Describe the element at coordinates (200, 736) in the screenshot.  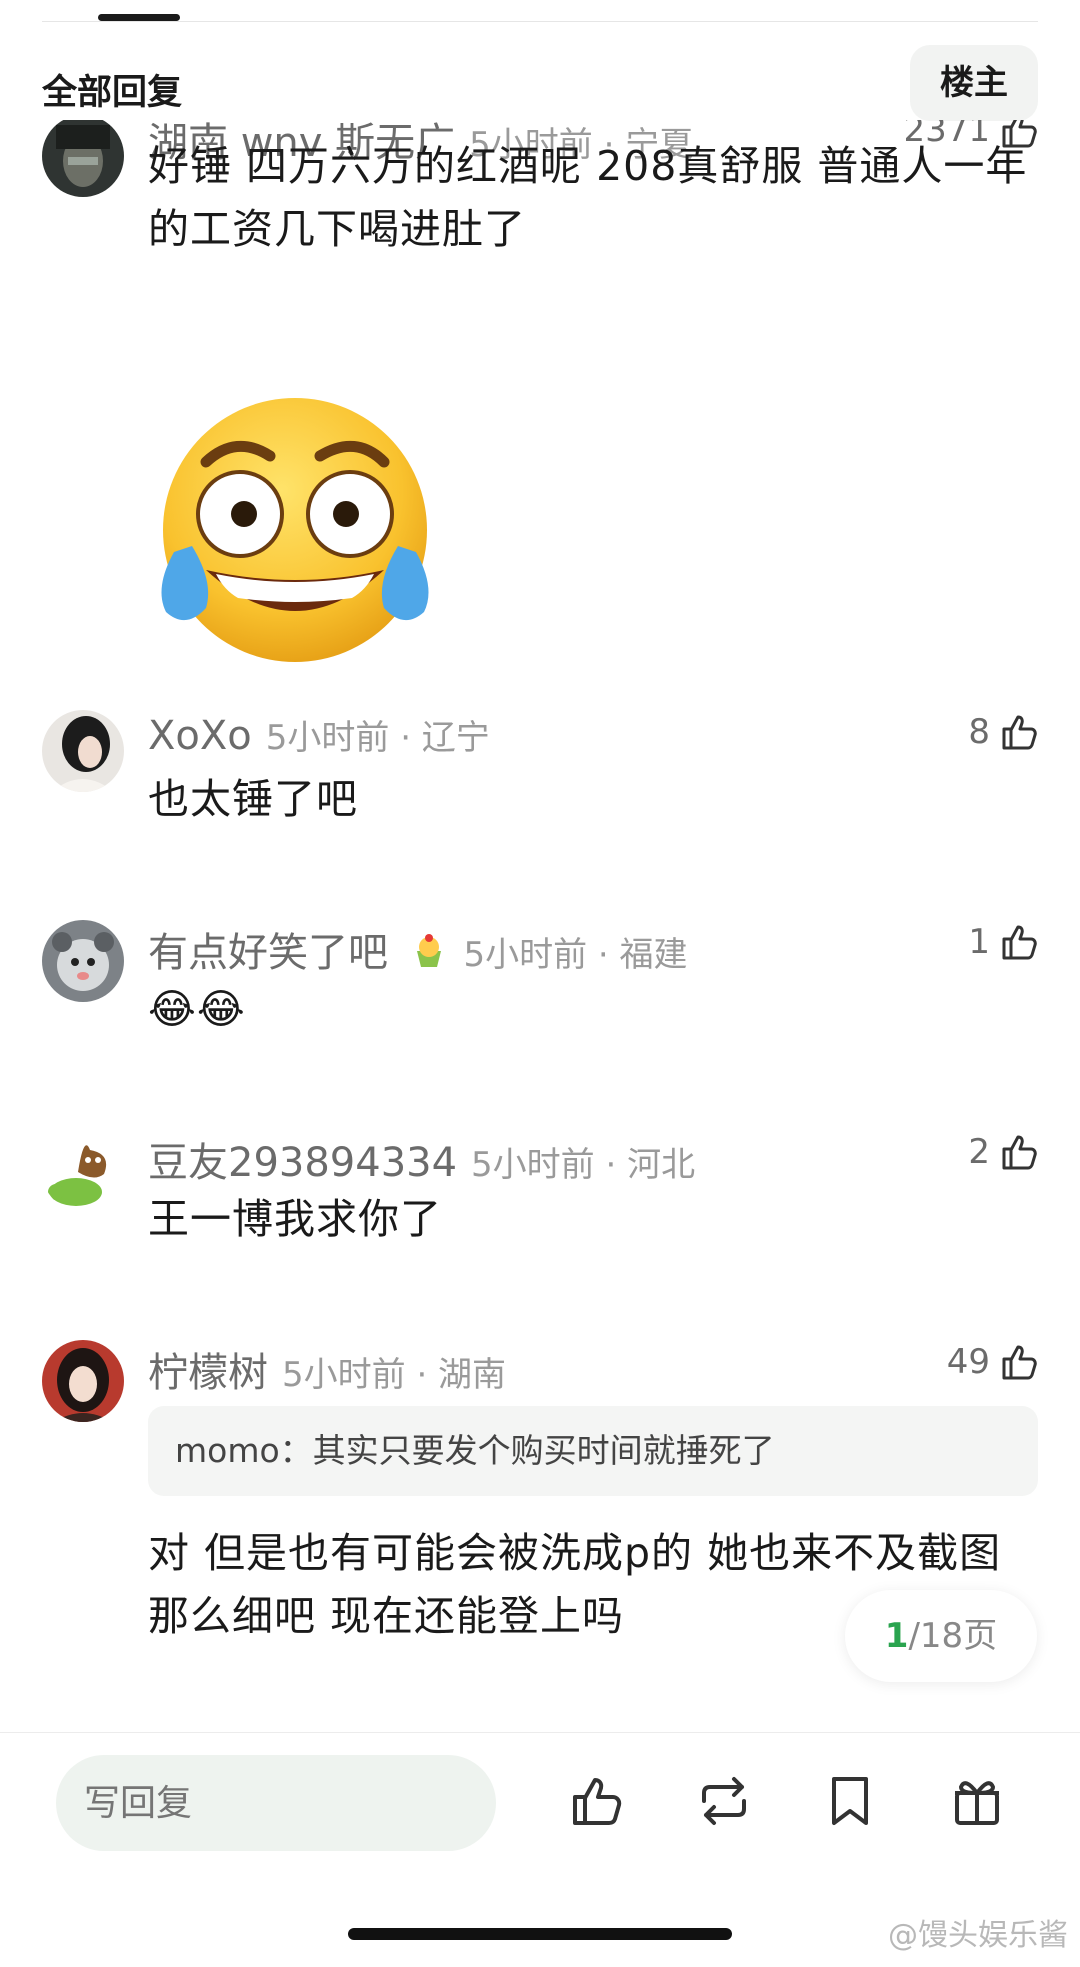
I see `username: XoXo` at that location.